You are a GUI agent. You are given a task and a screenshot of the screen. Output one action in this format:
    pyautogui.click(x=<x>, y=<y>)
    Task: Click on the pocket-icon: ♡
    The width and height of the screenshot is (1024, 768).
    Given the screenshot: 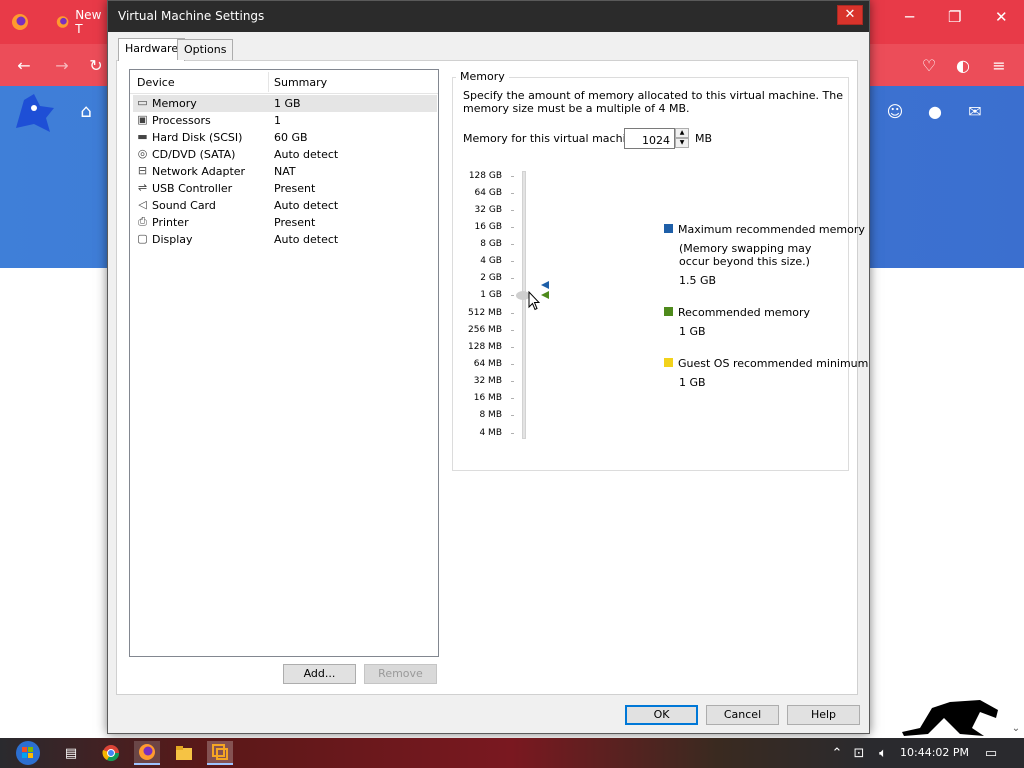 What is the action you would take?
    pyautogui.click(x=929, y=65)
    